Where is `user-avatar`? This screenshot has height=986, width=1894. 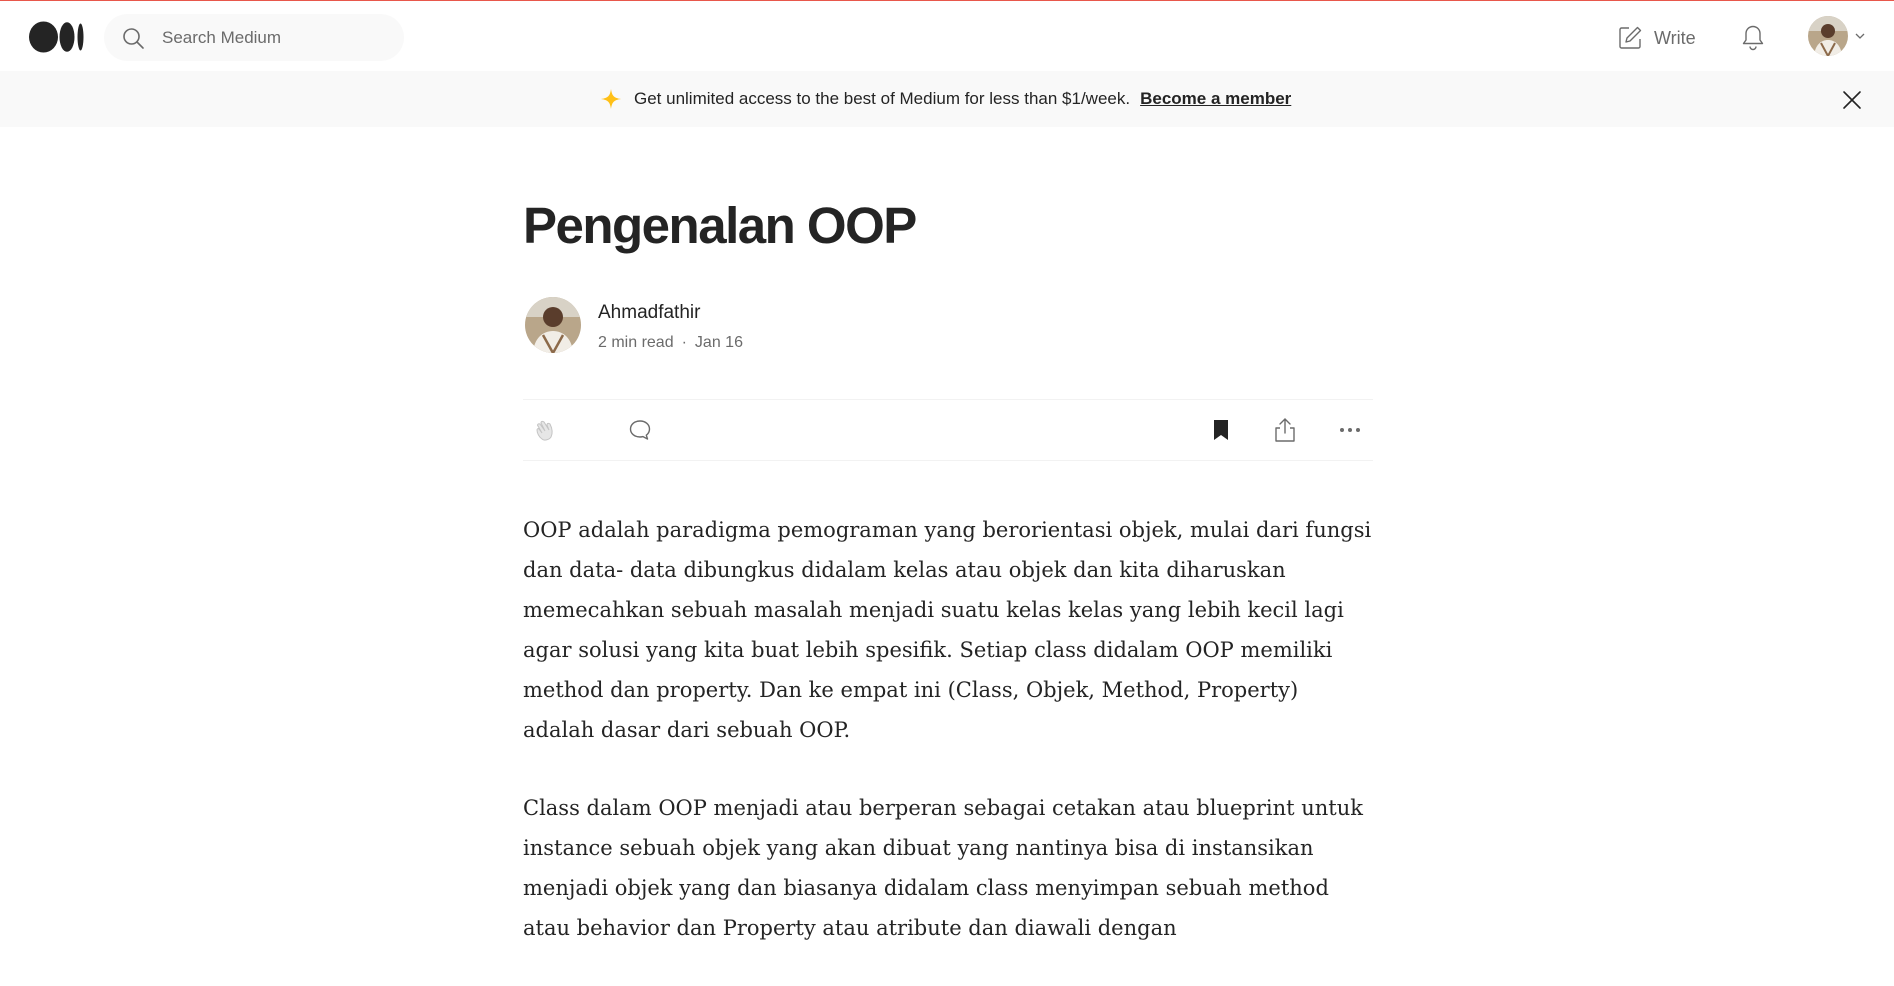 user-avatar is located at coordinates (1828, 36).